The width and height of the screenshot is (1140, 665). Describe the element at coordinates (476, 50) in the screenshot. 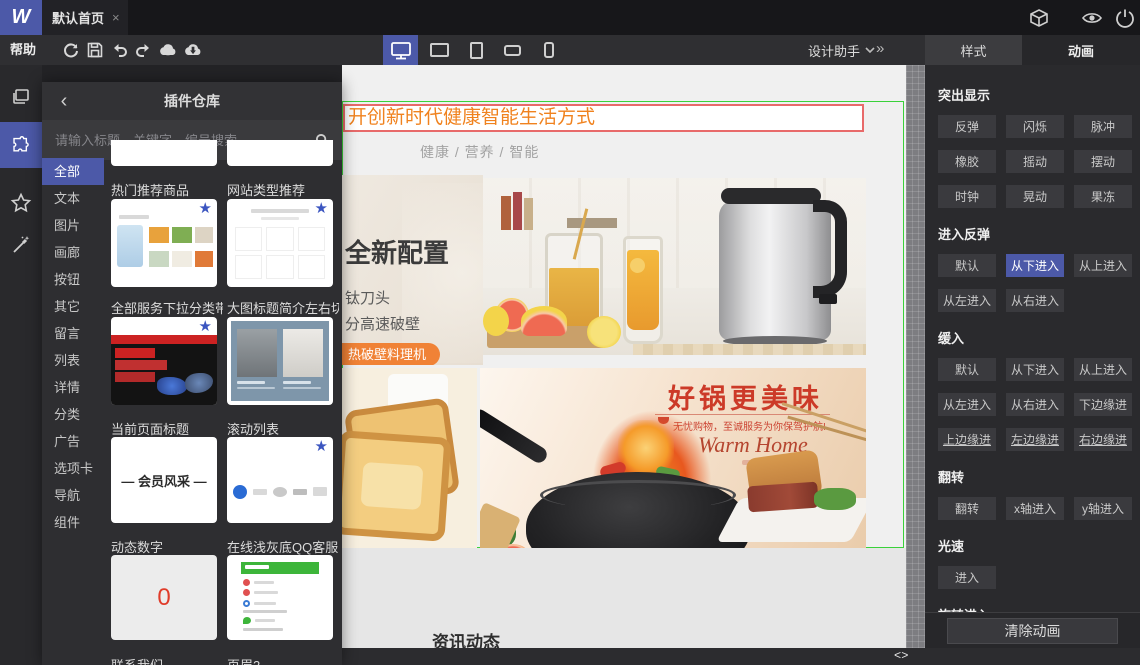

I see `device-tablet-portrait-button` at that location.